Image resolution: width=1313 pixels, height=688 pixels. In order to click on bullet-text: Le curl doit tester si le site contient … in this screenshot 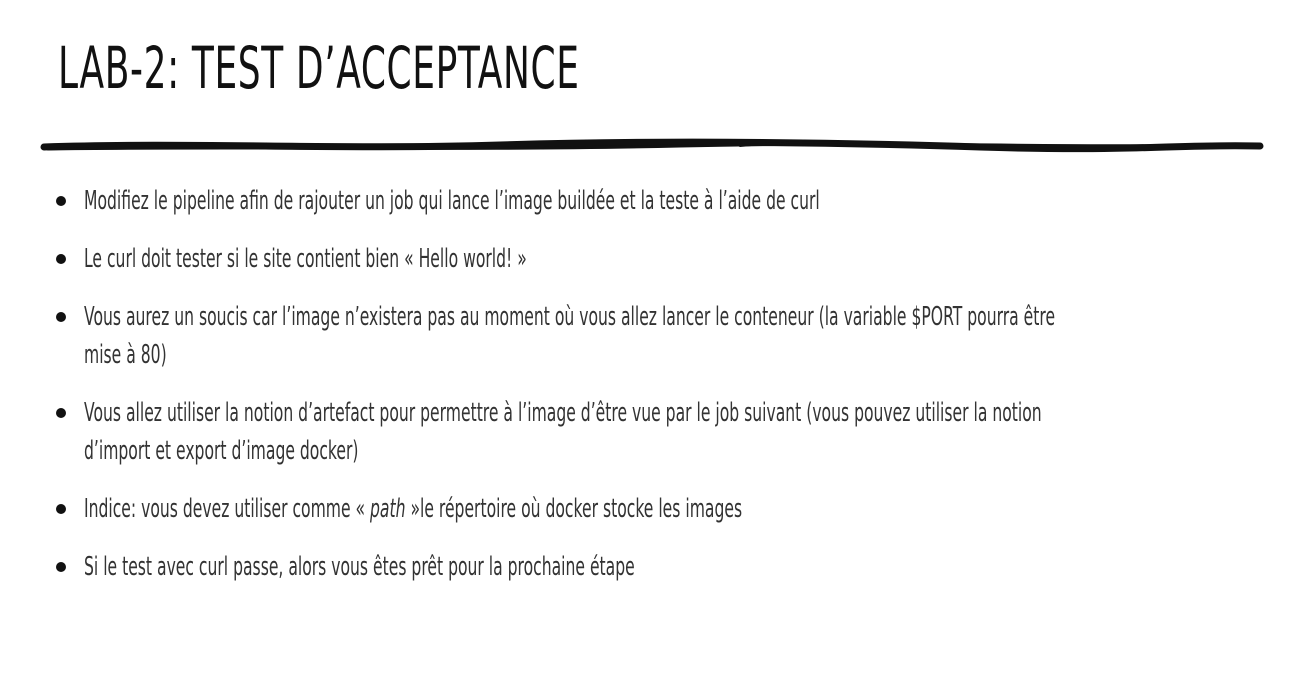, I will do `click(305, 259)`.